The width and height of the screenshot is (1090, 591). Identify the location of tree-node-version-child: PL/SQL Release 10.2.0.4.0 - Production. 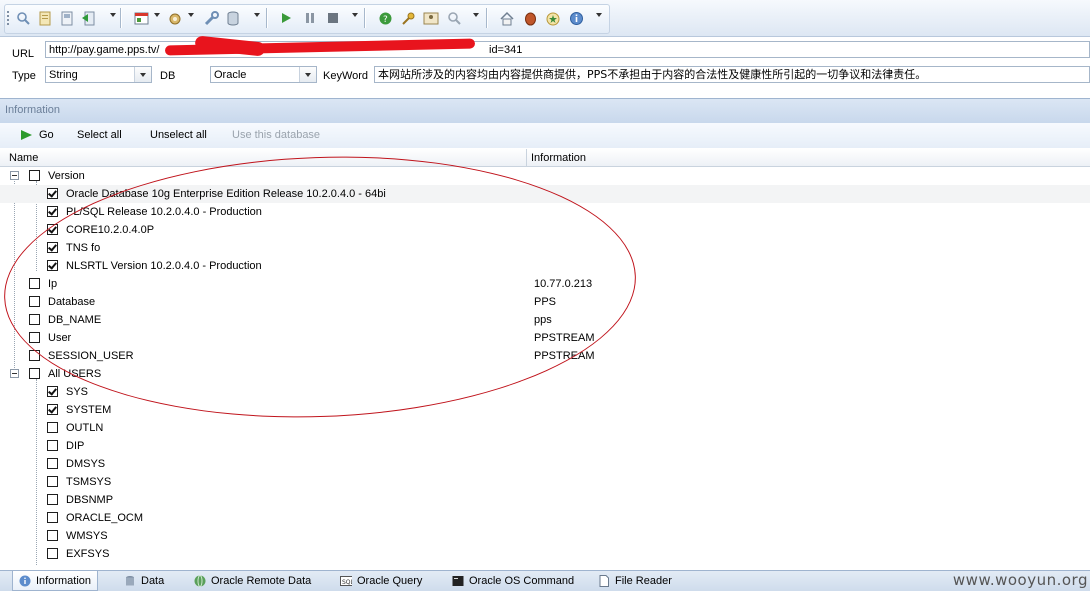
(545, 212).